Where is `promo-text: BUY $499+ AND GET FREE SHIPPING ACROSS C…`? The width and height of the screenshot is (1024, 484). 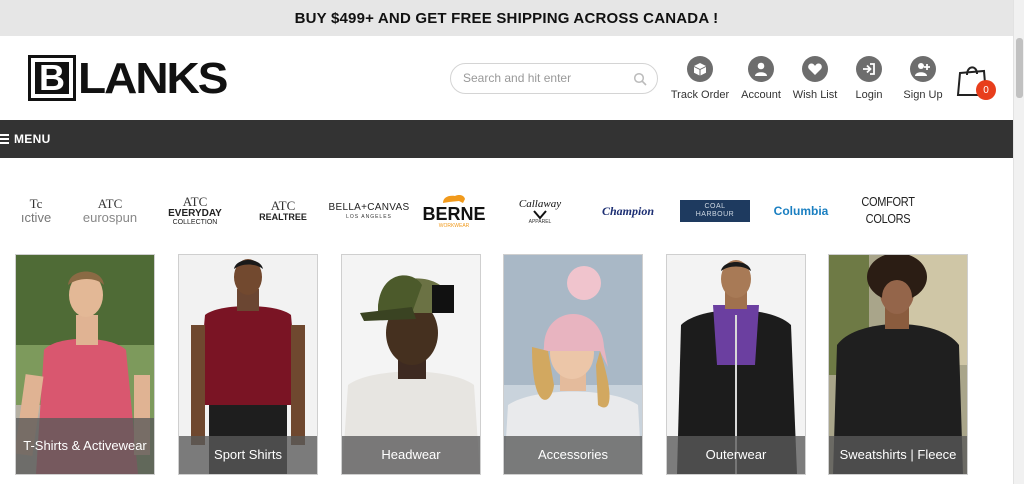 promo-text: BUY $499+ AND GET FREE SHIPPING ACROSS C… is located at coordinates (506, 18).